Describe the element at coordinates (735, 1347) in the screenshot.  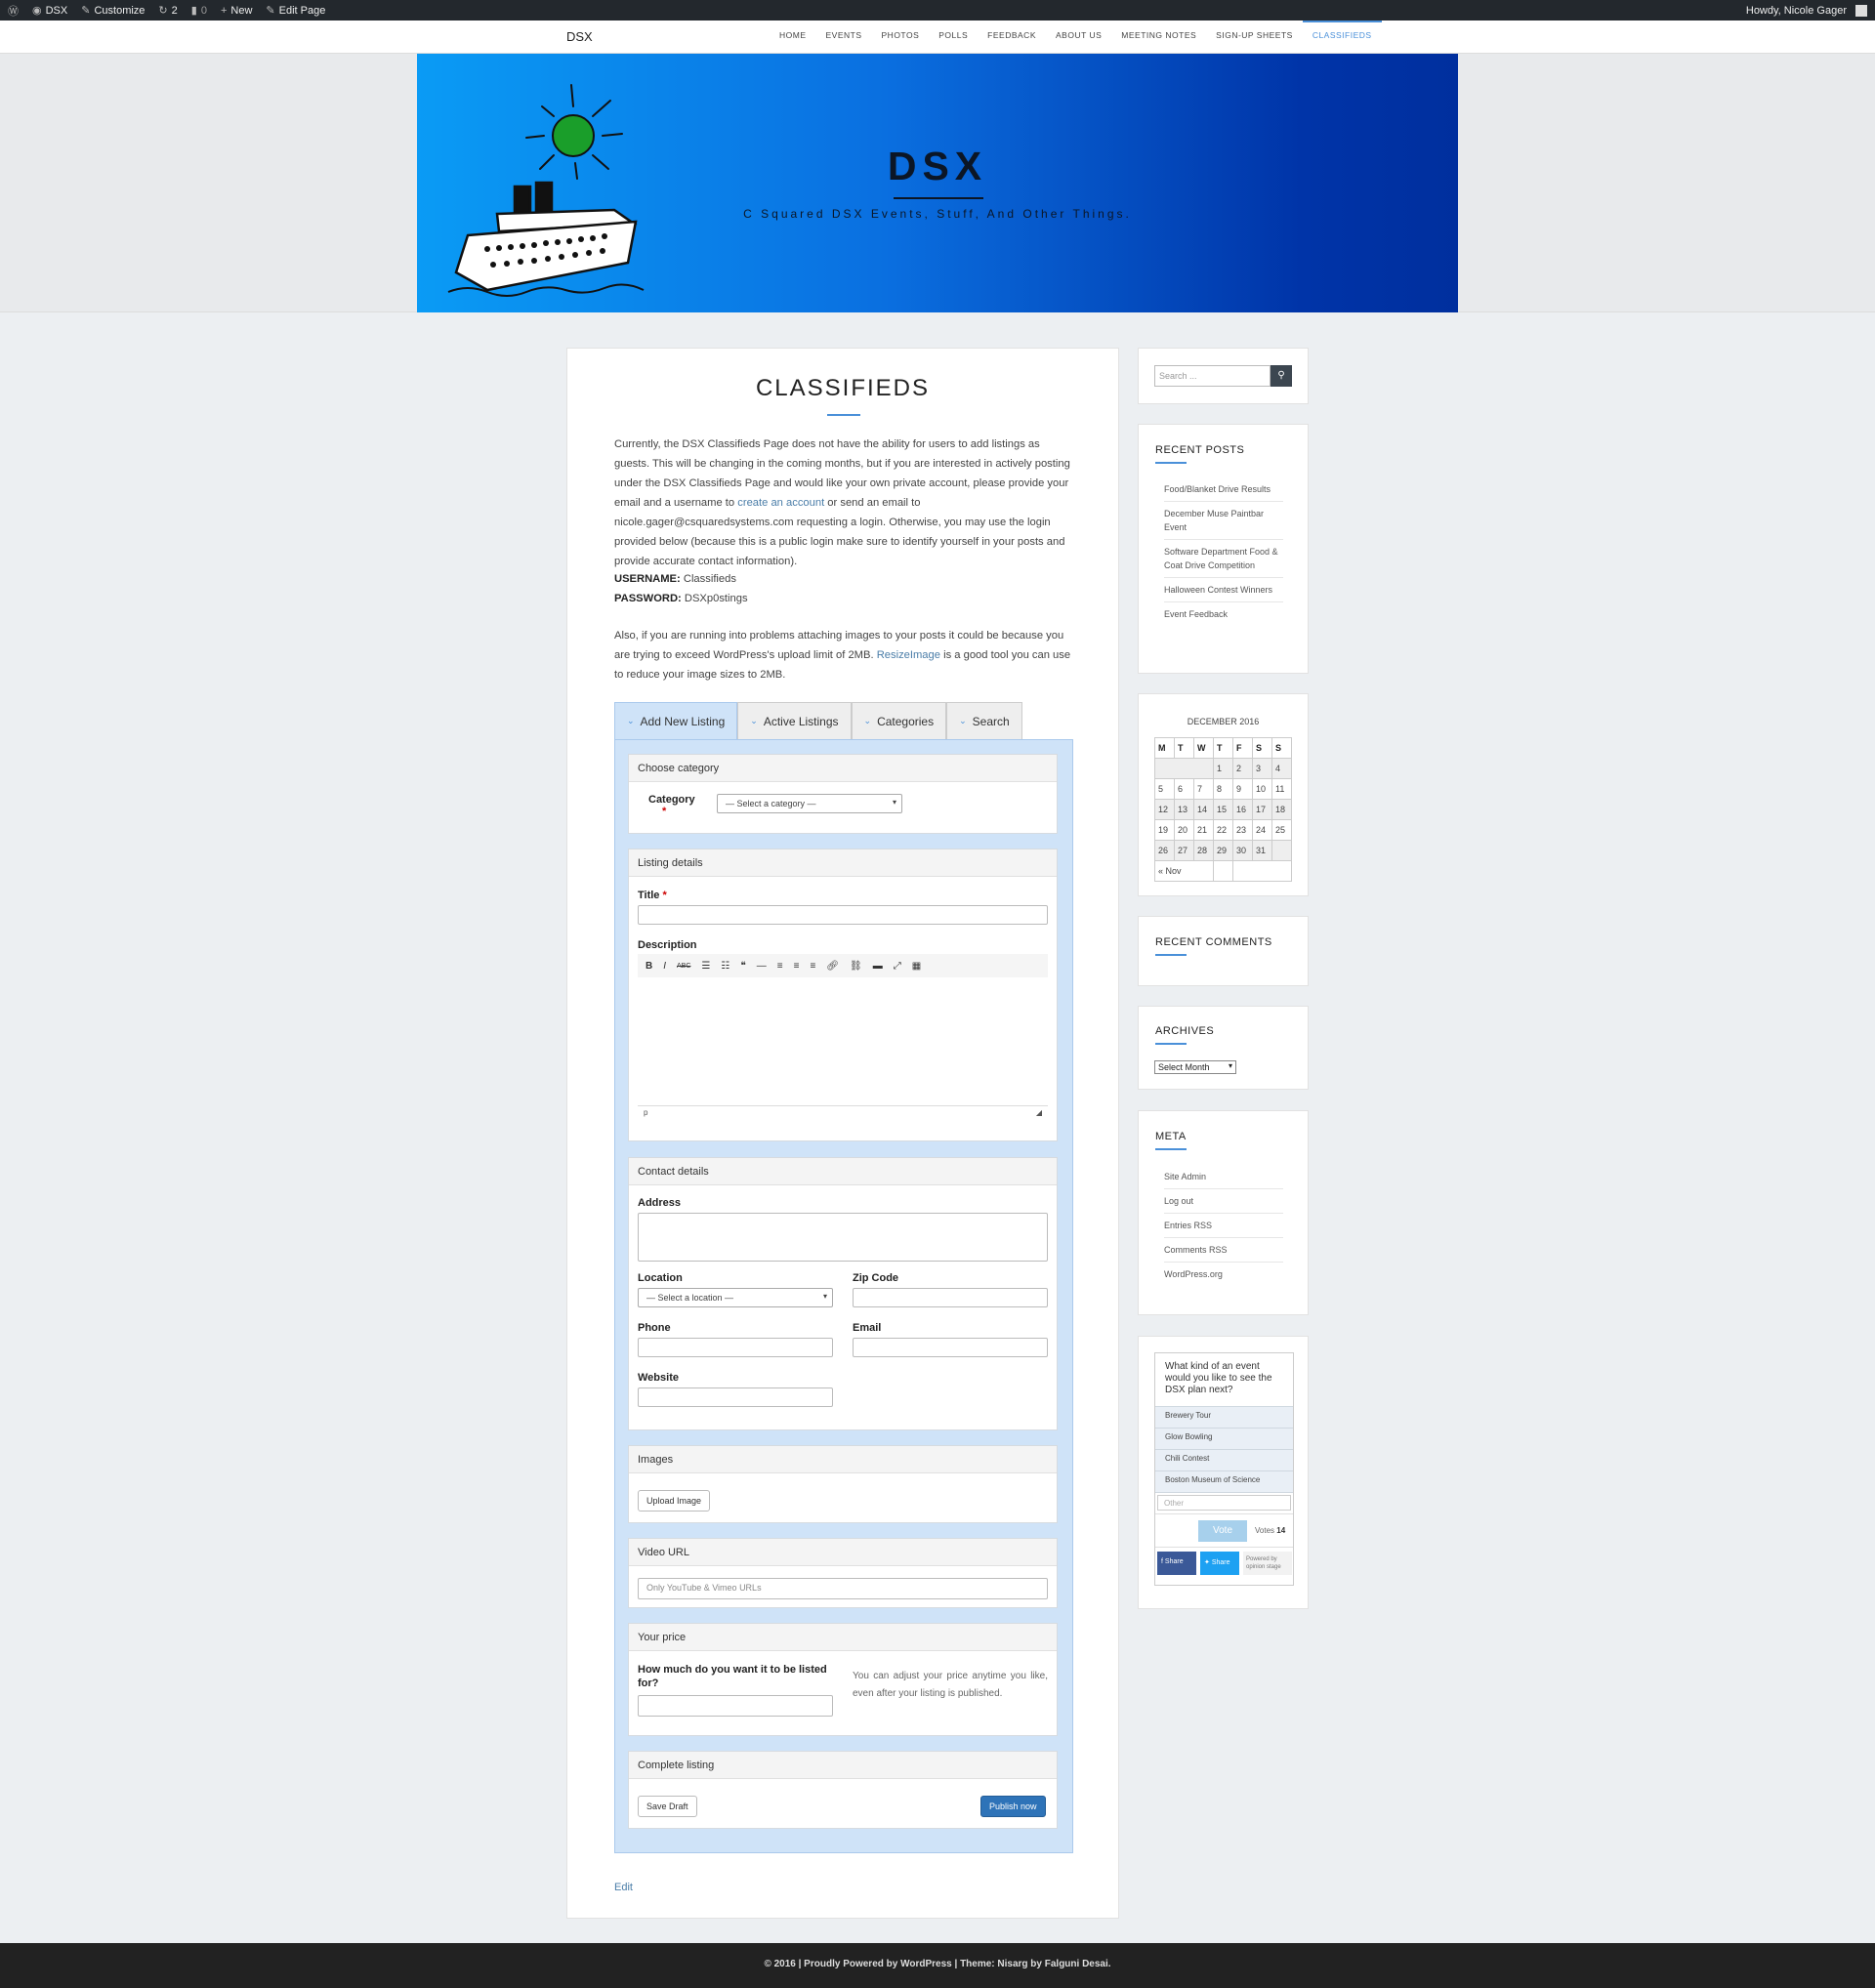
I see `phone-input` at that location.